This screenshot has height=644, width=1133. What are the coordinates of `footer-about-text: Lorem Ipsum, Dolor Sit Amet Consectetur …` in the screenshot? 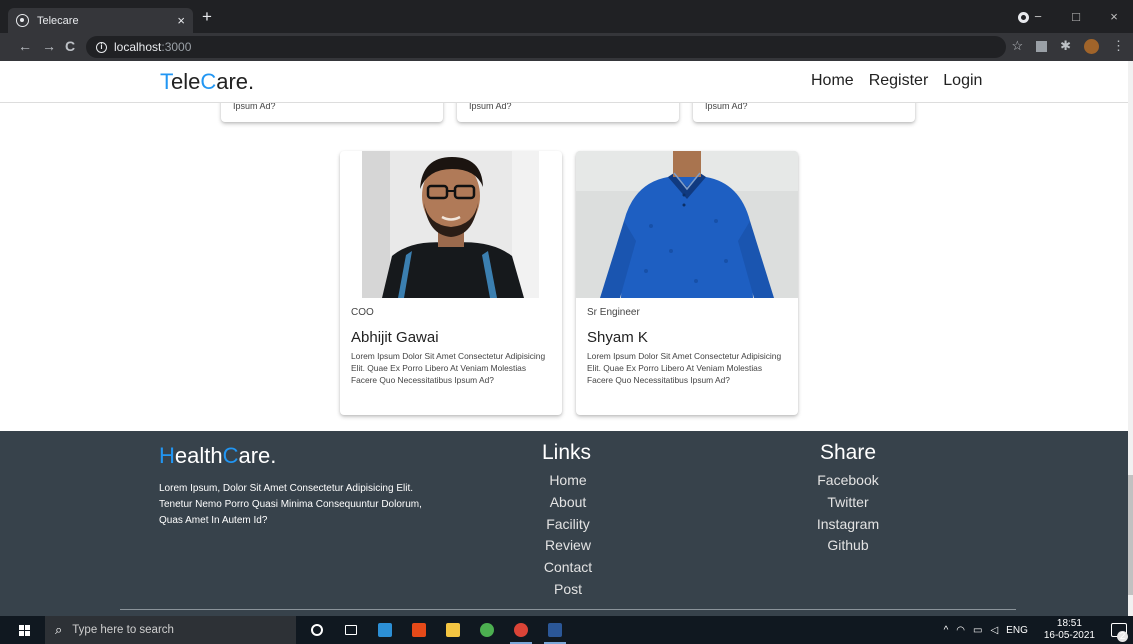 It's located at (290, 504).